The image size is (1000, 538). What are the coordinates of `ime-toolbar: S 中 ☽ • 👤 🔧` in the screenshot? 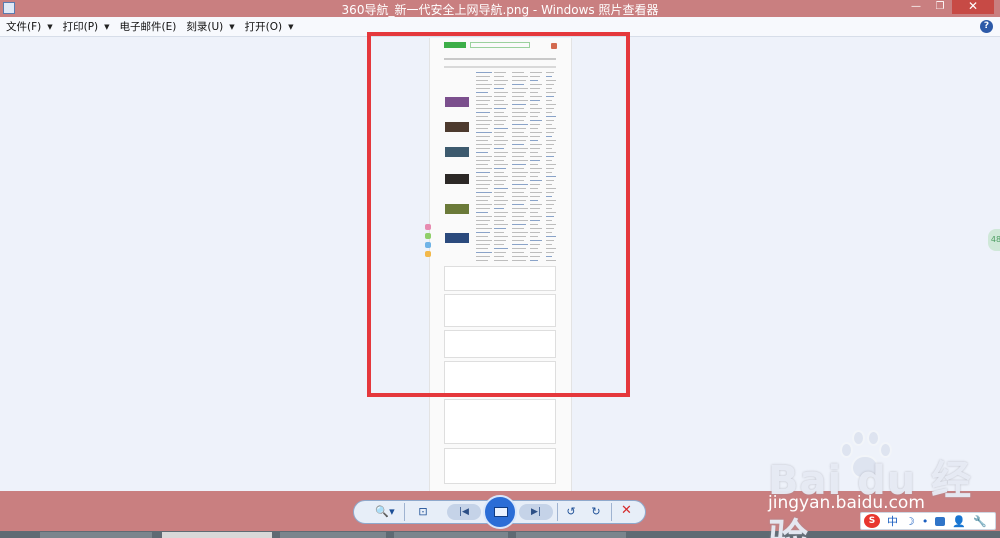 It's located at (928, 521).